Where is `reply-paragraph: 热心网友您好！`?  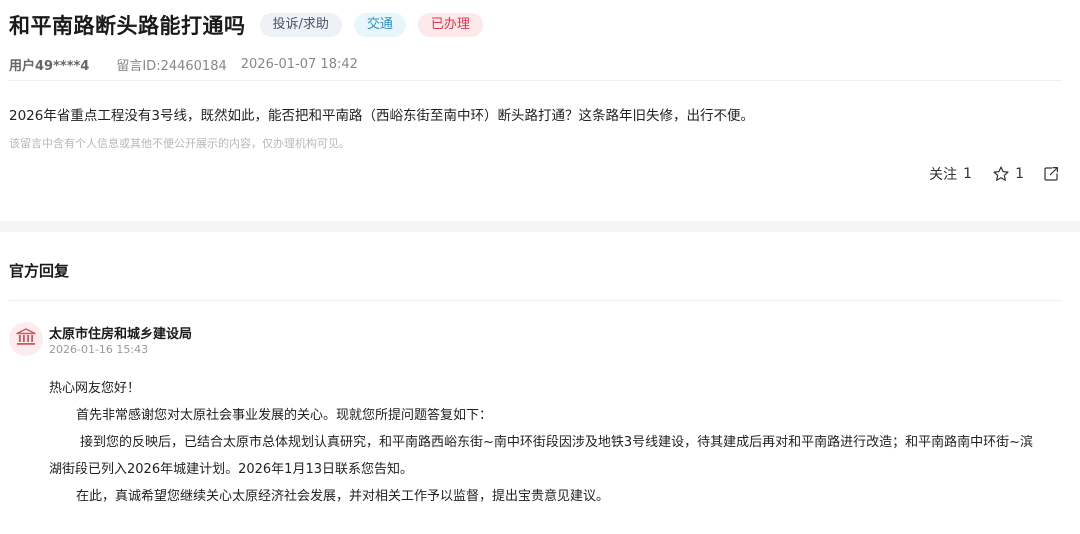
reply-paragraph: 热心网友您好！ is located at coordinates (95, 388).